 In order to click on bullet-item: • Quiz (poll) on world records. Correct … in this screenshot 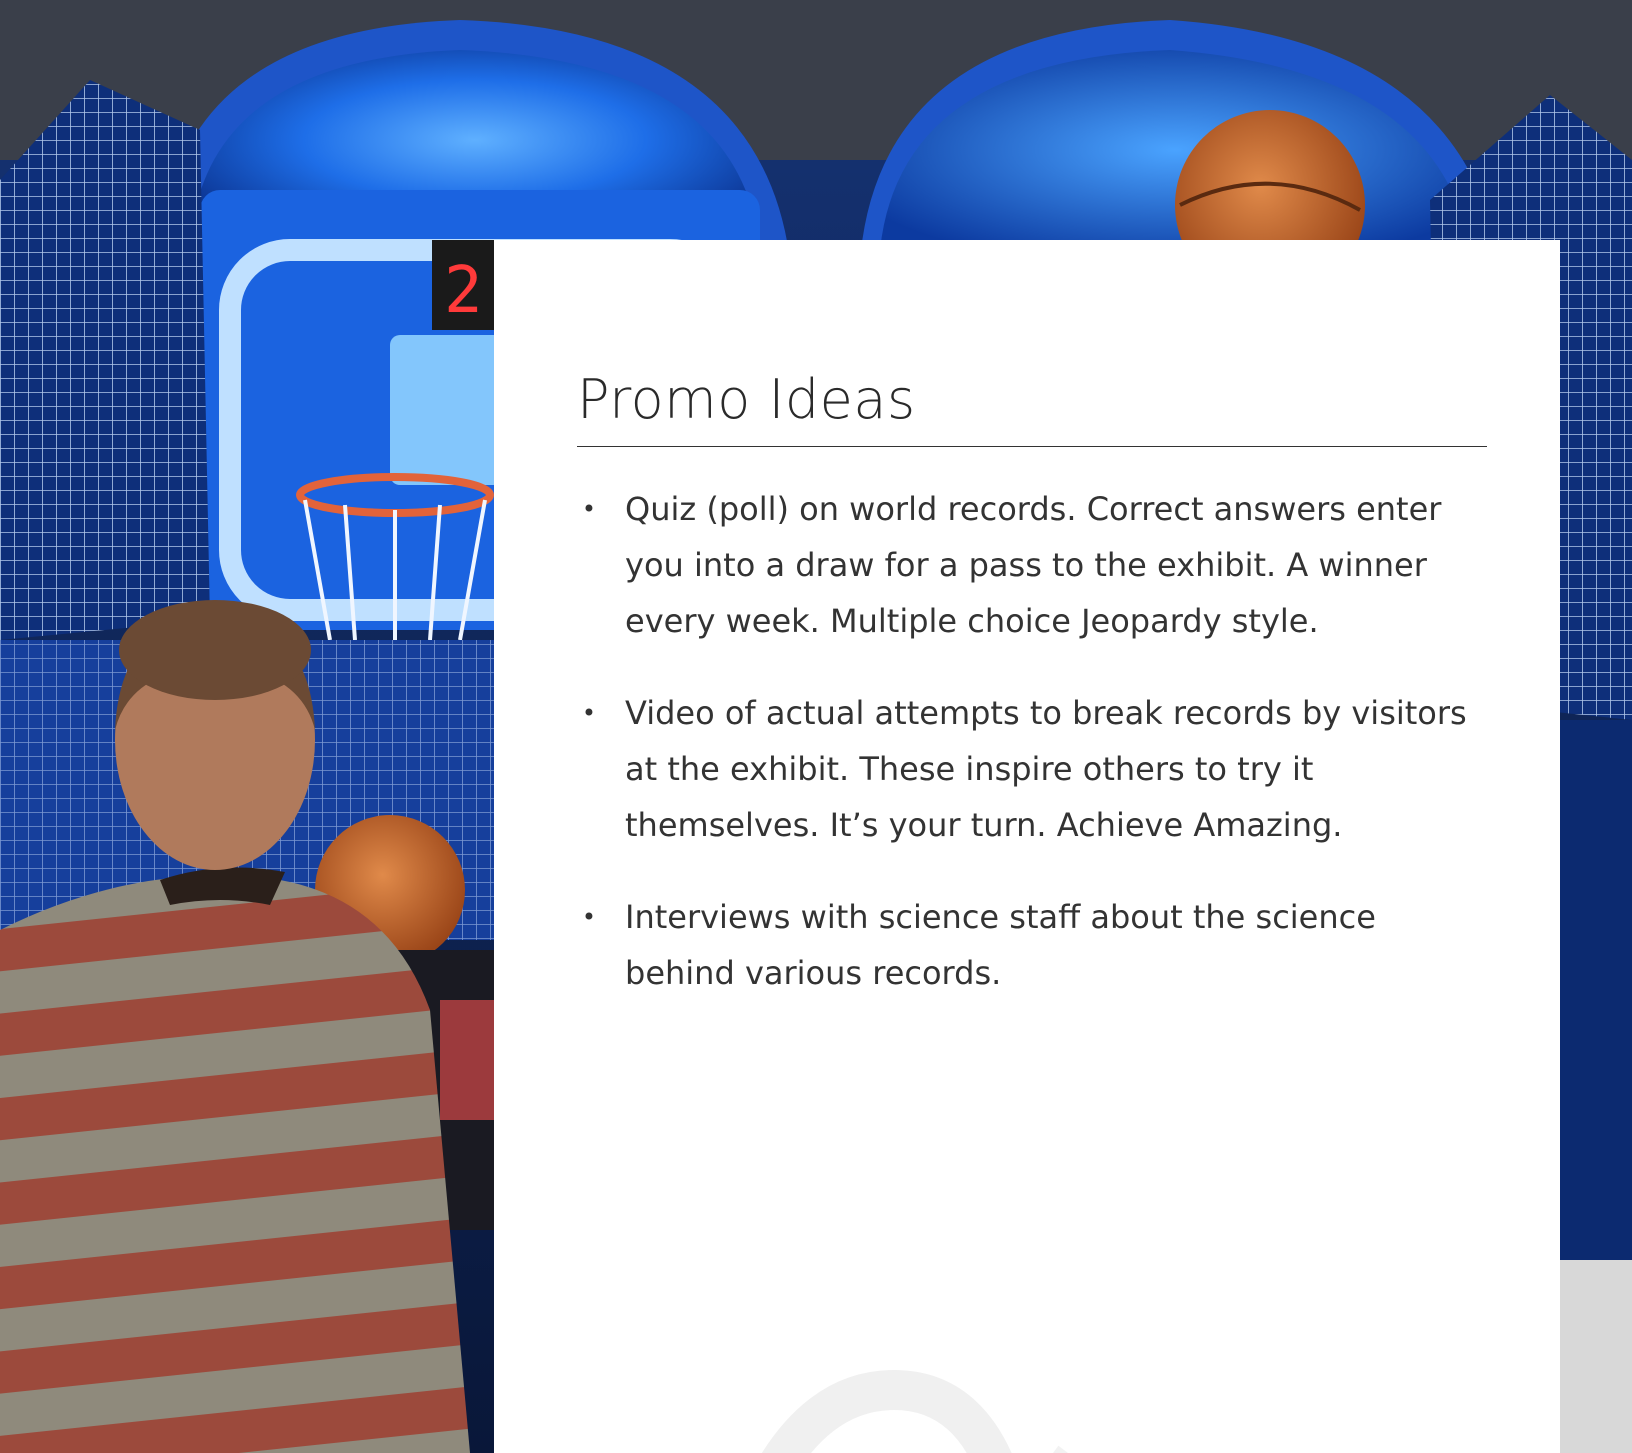, I will do `click(1032, 565)`.